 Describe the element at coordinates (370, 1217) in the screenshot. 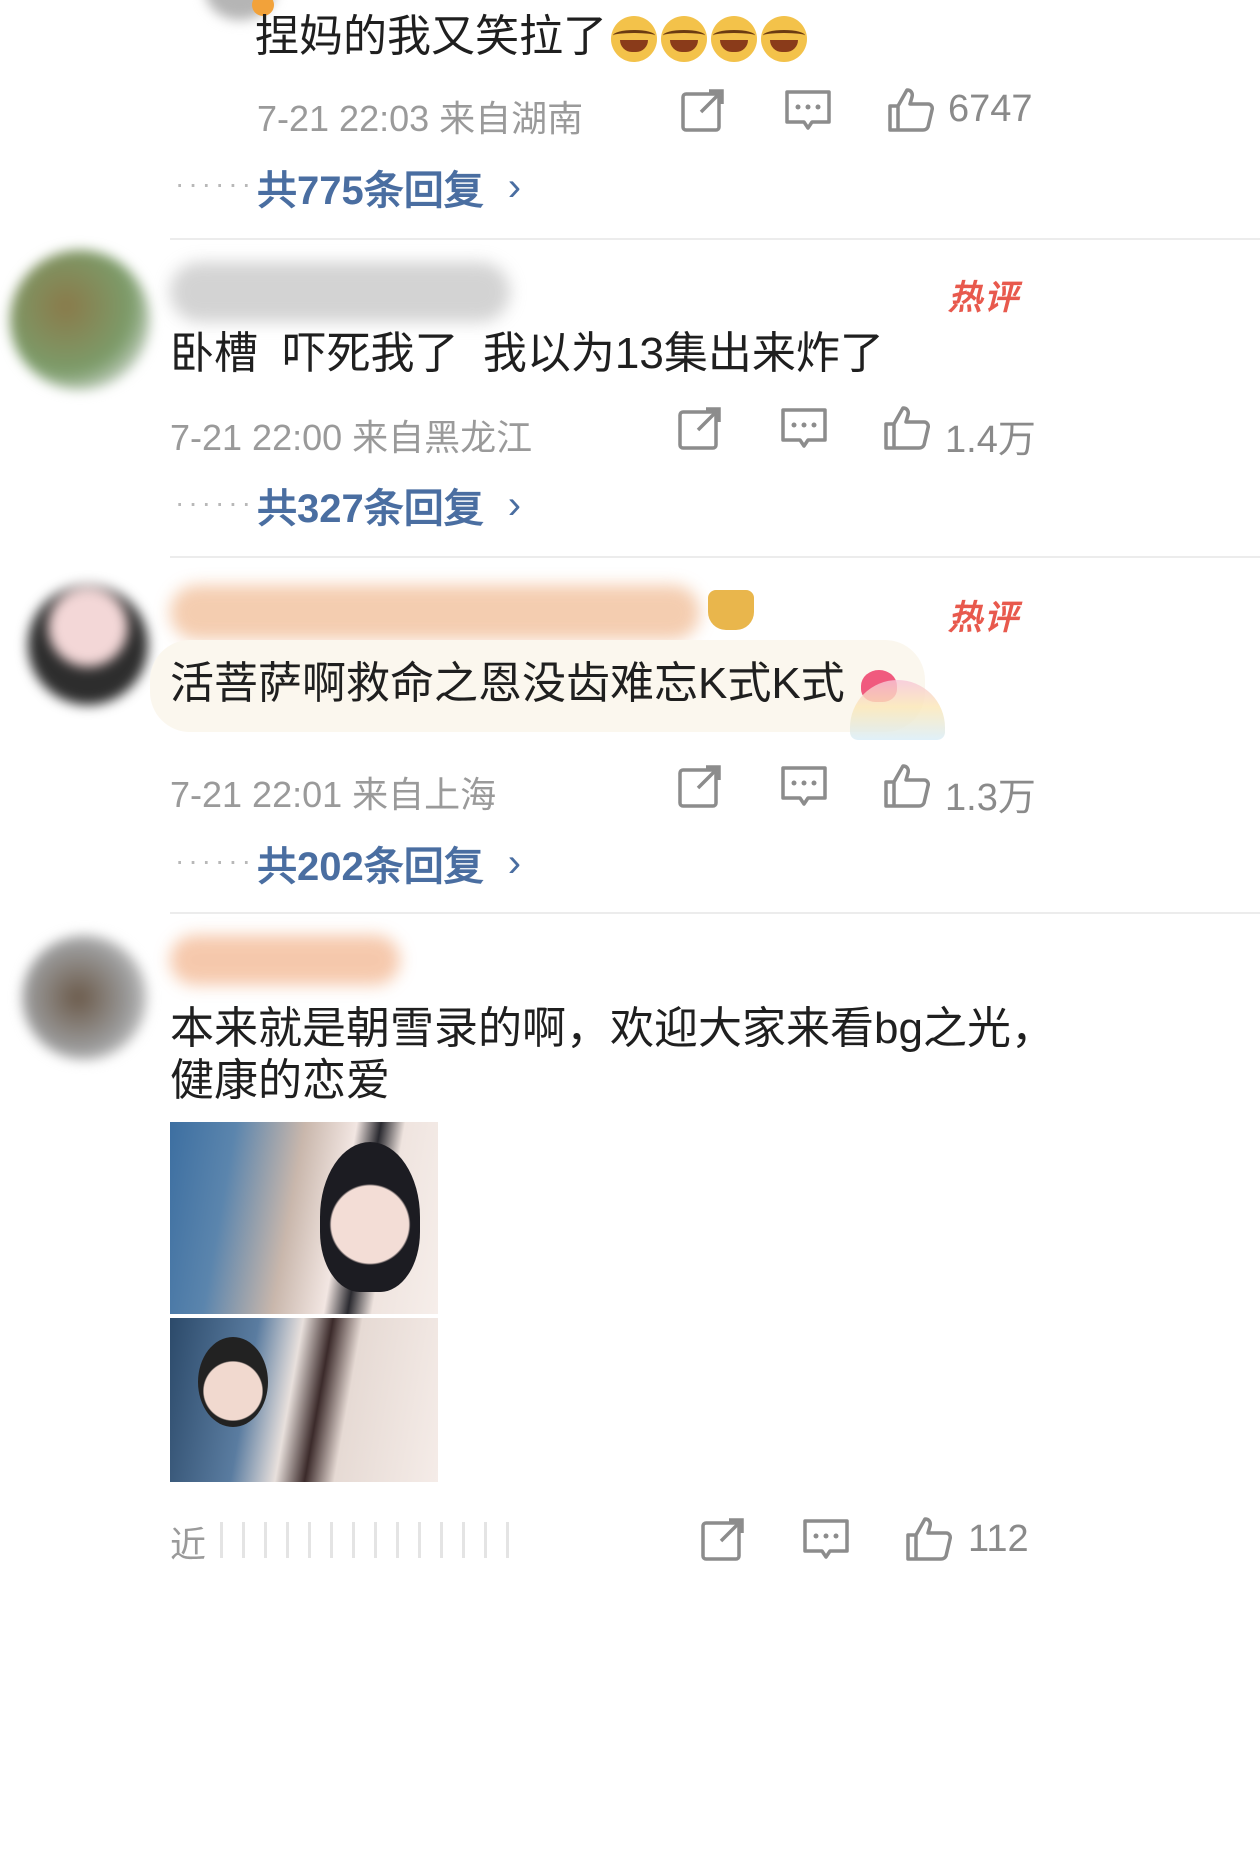

I see `drama-still-top-face` at that location.